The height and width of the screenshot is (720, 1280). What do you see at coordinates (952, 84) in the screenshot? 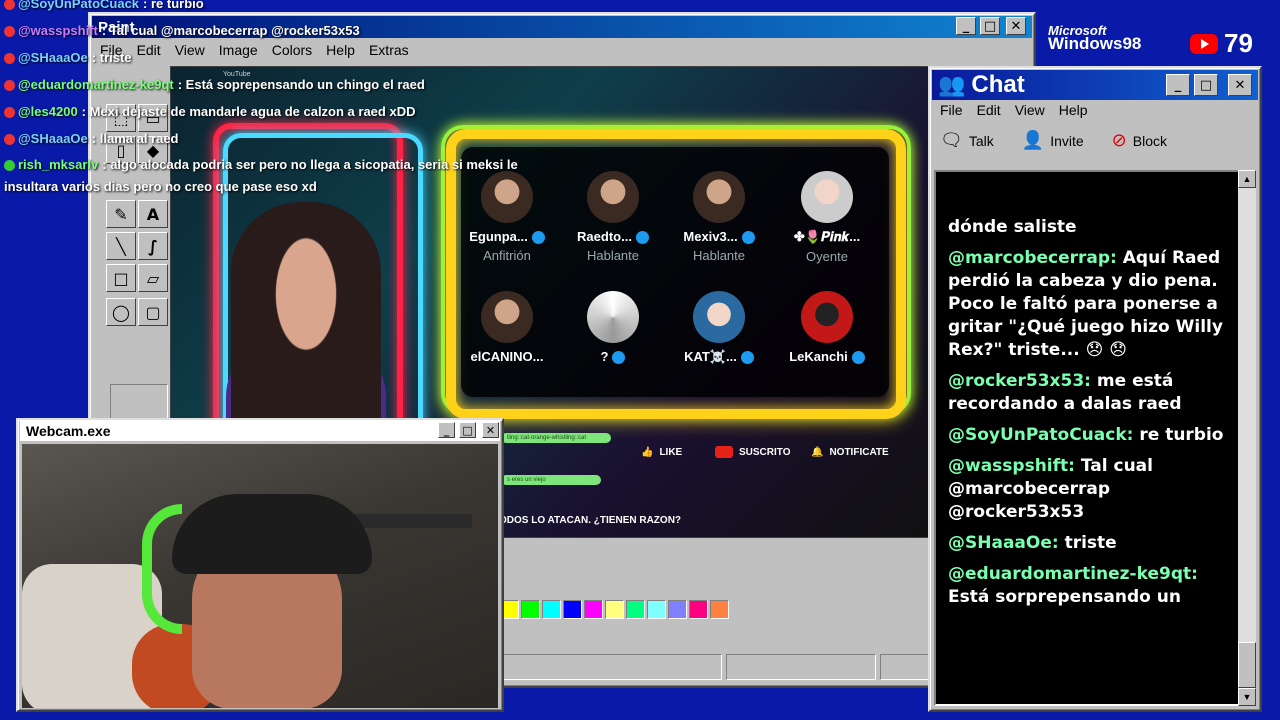
I see `chat-users-icon: 👥` at bounding box center [952, 84].